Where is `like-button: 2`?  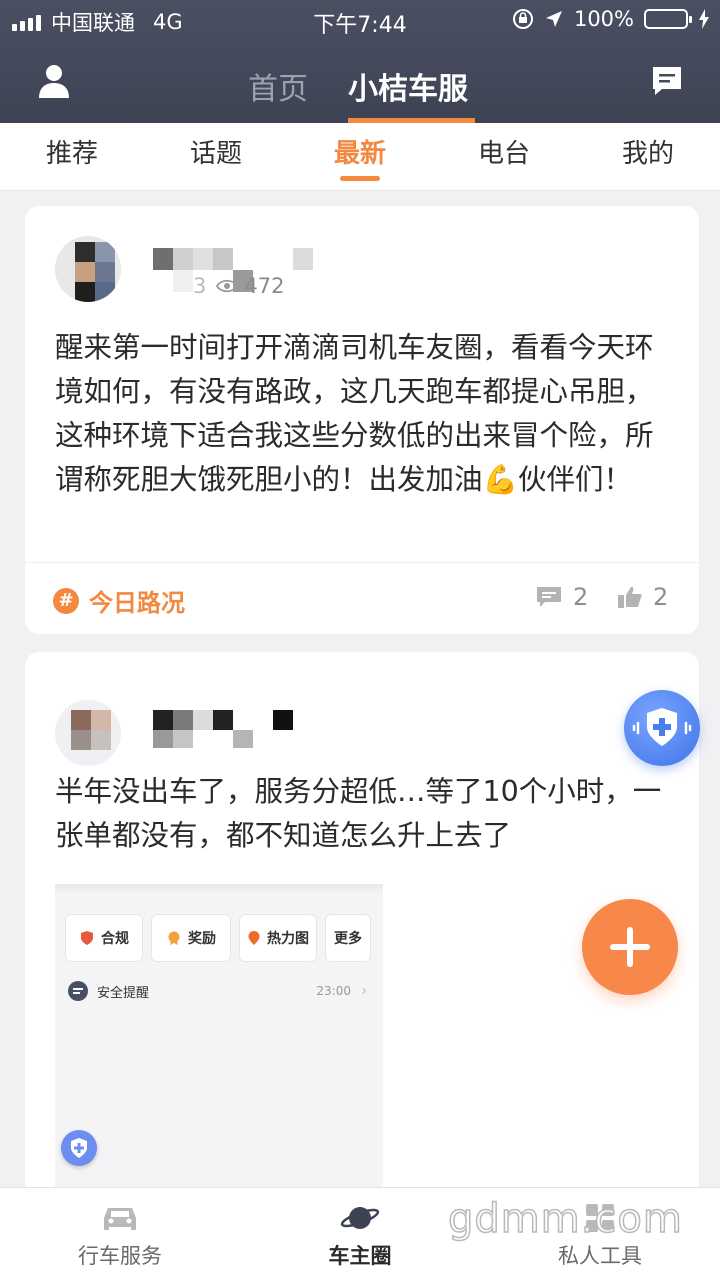
like-button: 2 is located at coordinates (642, 597).